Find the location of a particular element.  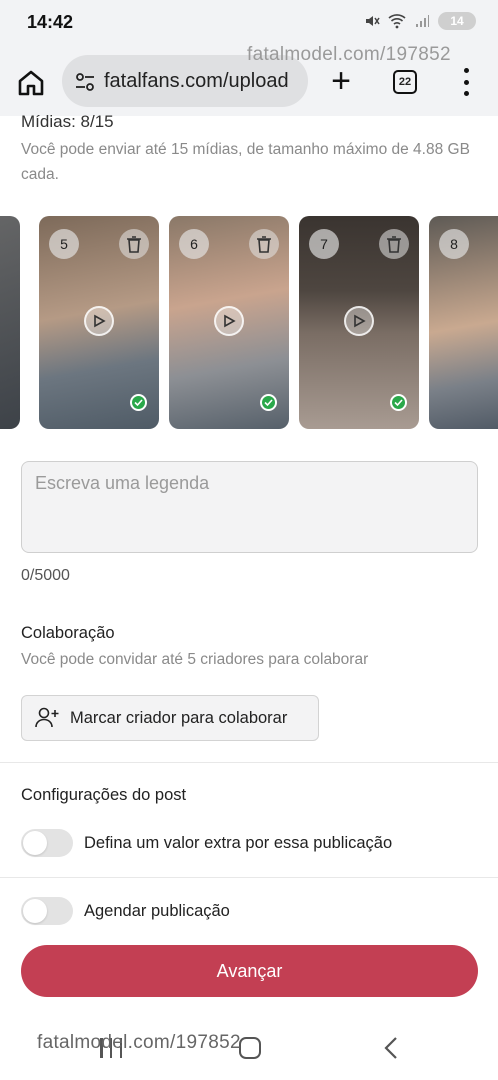

caption-char-count: 0/5000 is located at coordinates (45, 575).